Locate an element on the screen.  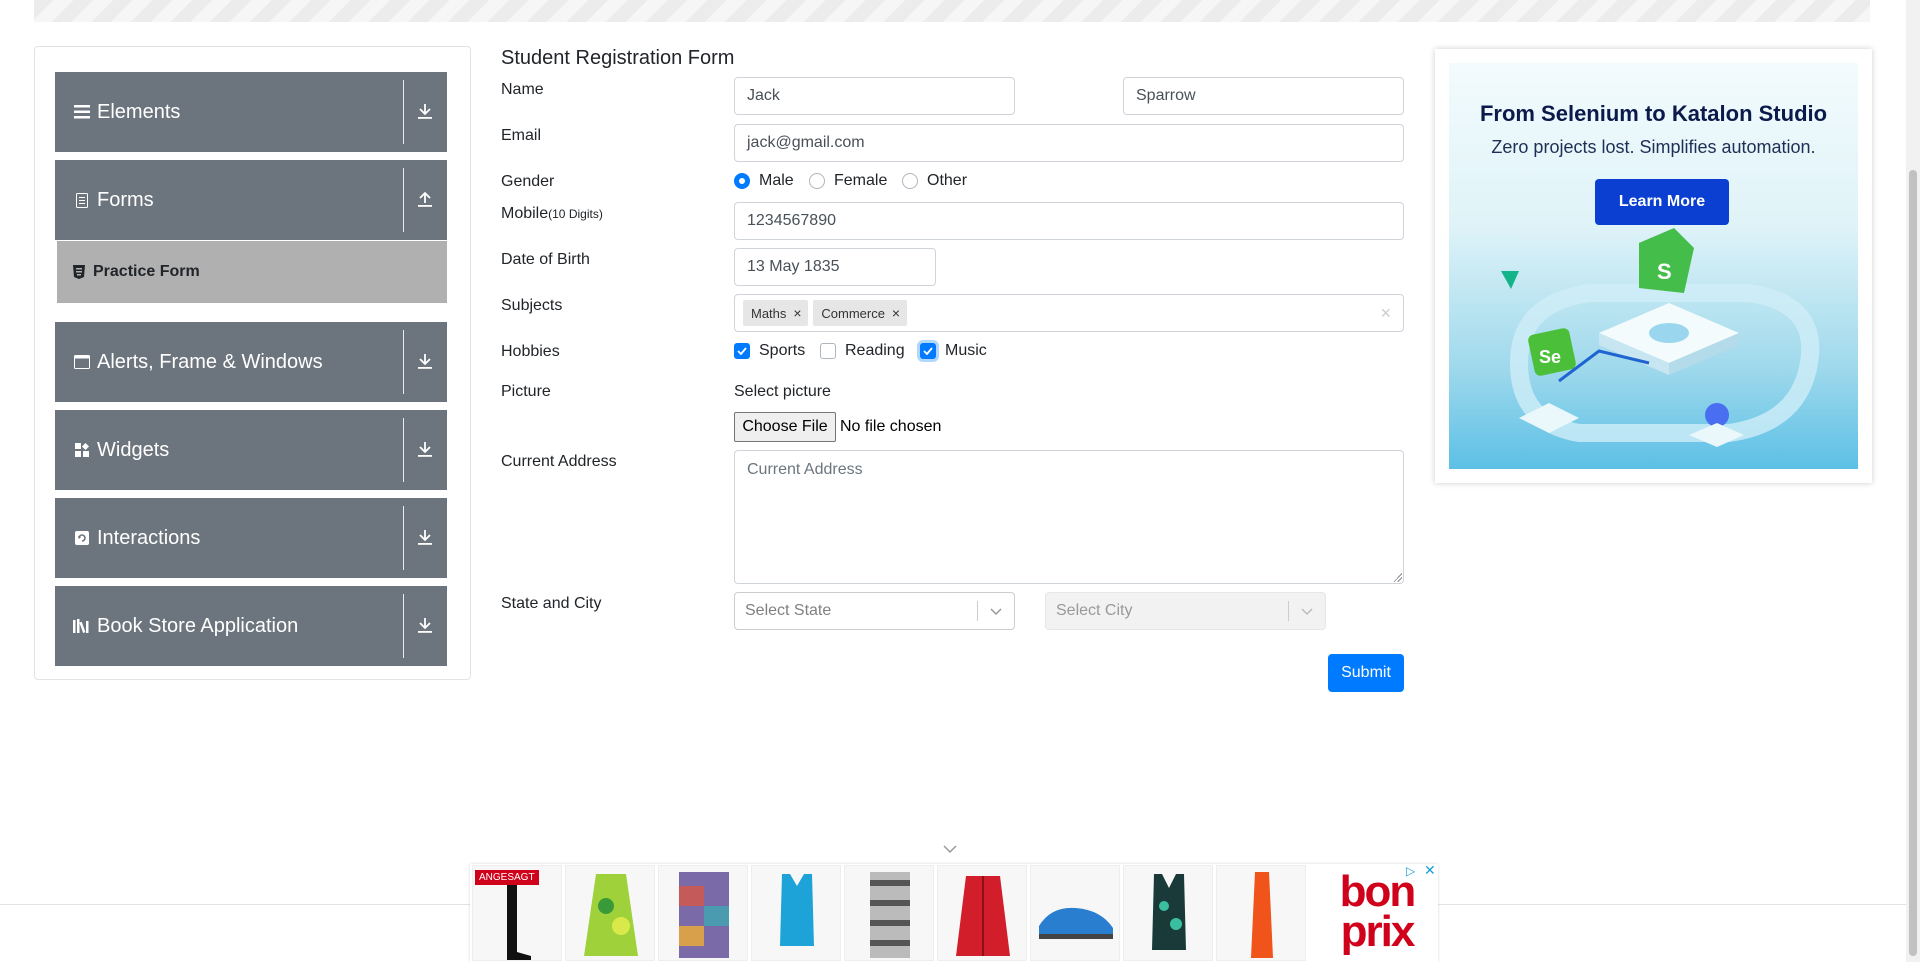
textarea-placeholder: Current Address is located at coordinates (805, 469).